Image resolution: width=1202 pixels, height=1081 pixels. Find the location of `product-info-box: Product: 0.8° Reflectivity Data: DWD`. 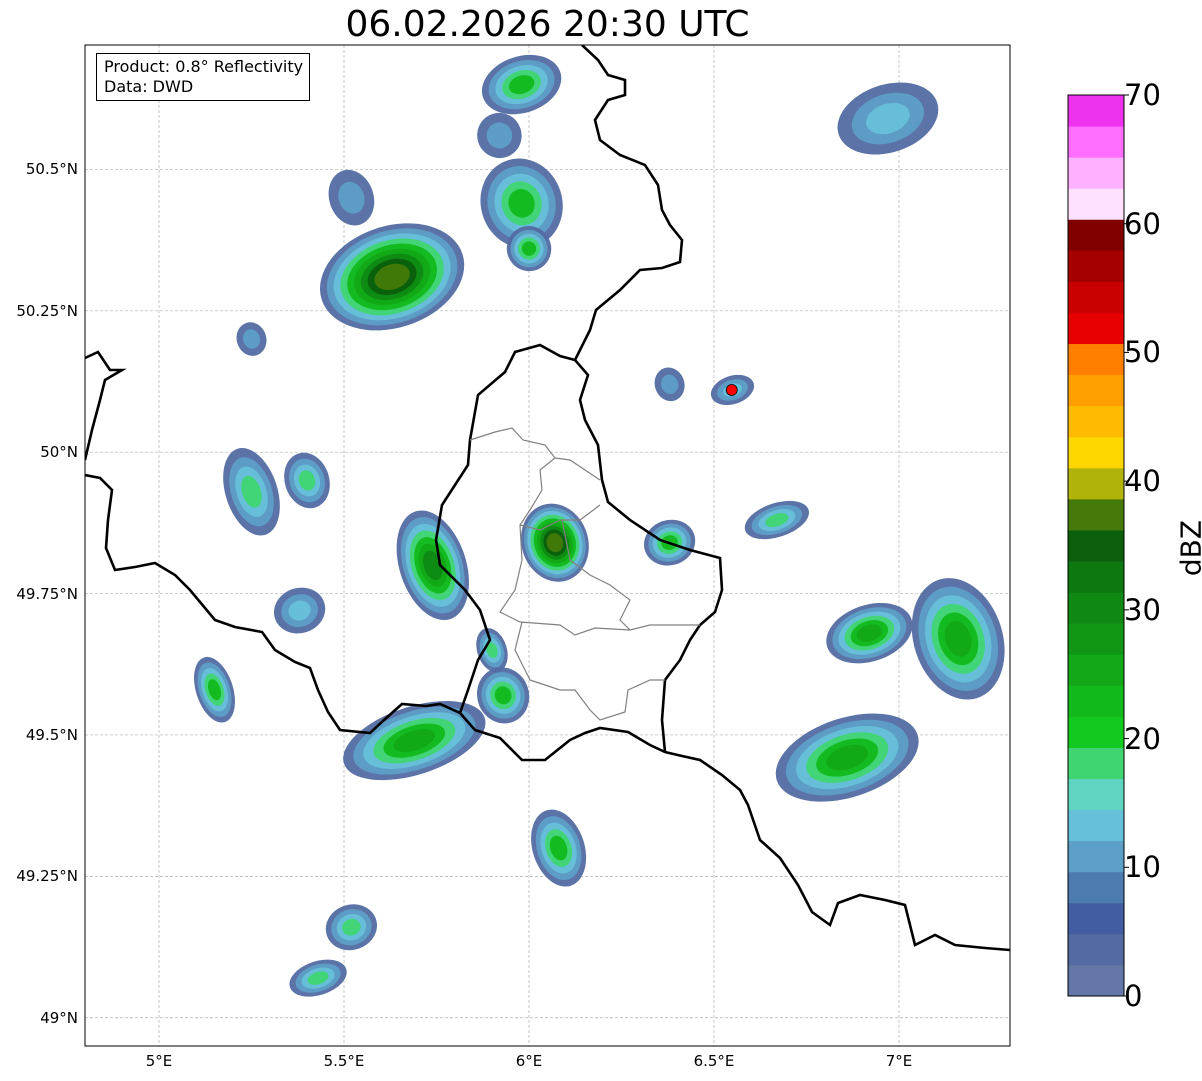

product-info-box: Product: 0.8° Reflectivity Data: DWD is located at coordinates (203, 77).